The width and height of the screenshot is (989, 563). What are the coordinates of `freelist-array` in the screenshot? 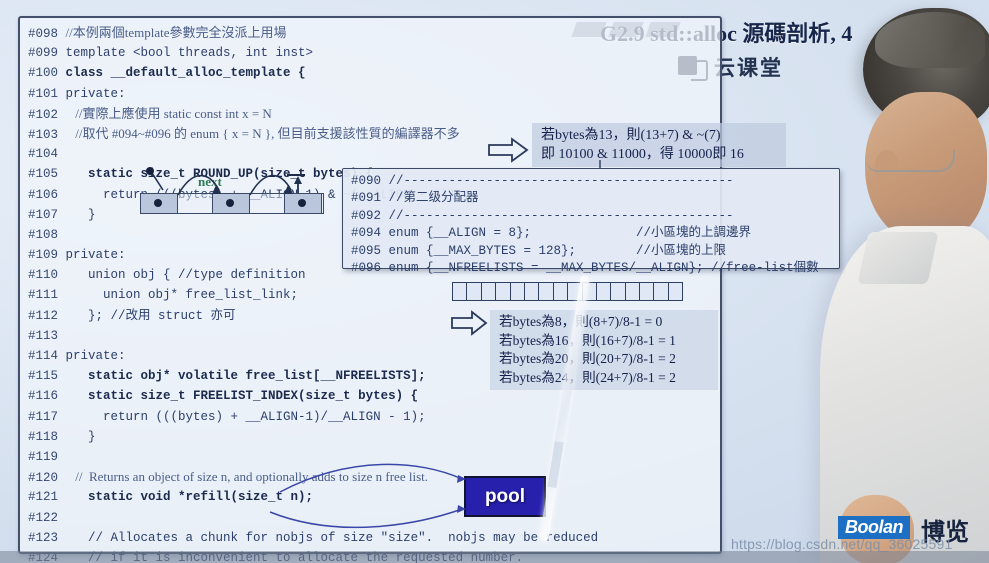 It's located at (568, 291).